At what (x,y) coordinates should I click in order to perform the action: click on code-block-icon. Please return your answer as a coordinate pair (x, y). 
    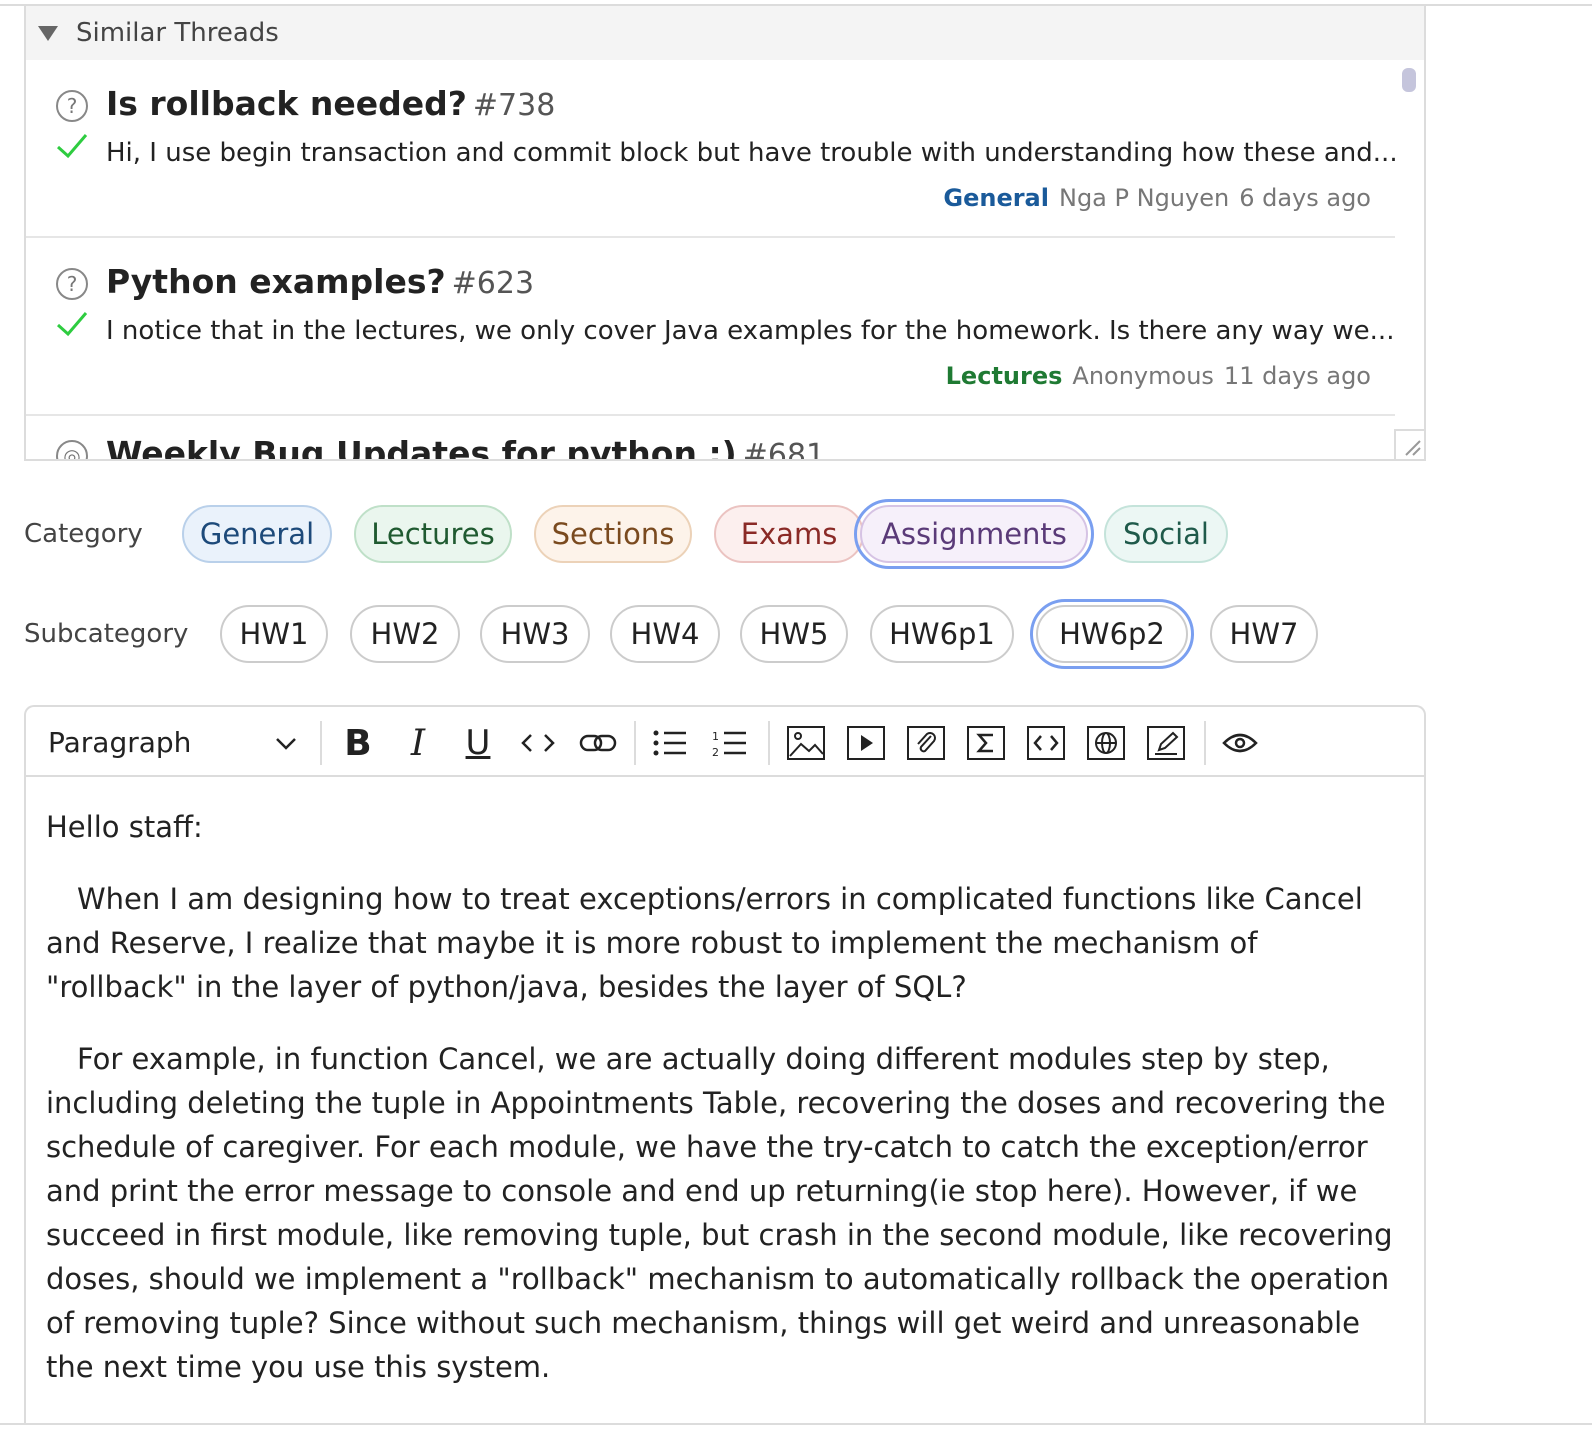
    Looking at the image, I should click on (1046, 743).